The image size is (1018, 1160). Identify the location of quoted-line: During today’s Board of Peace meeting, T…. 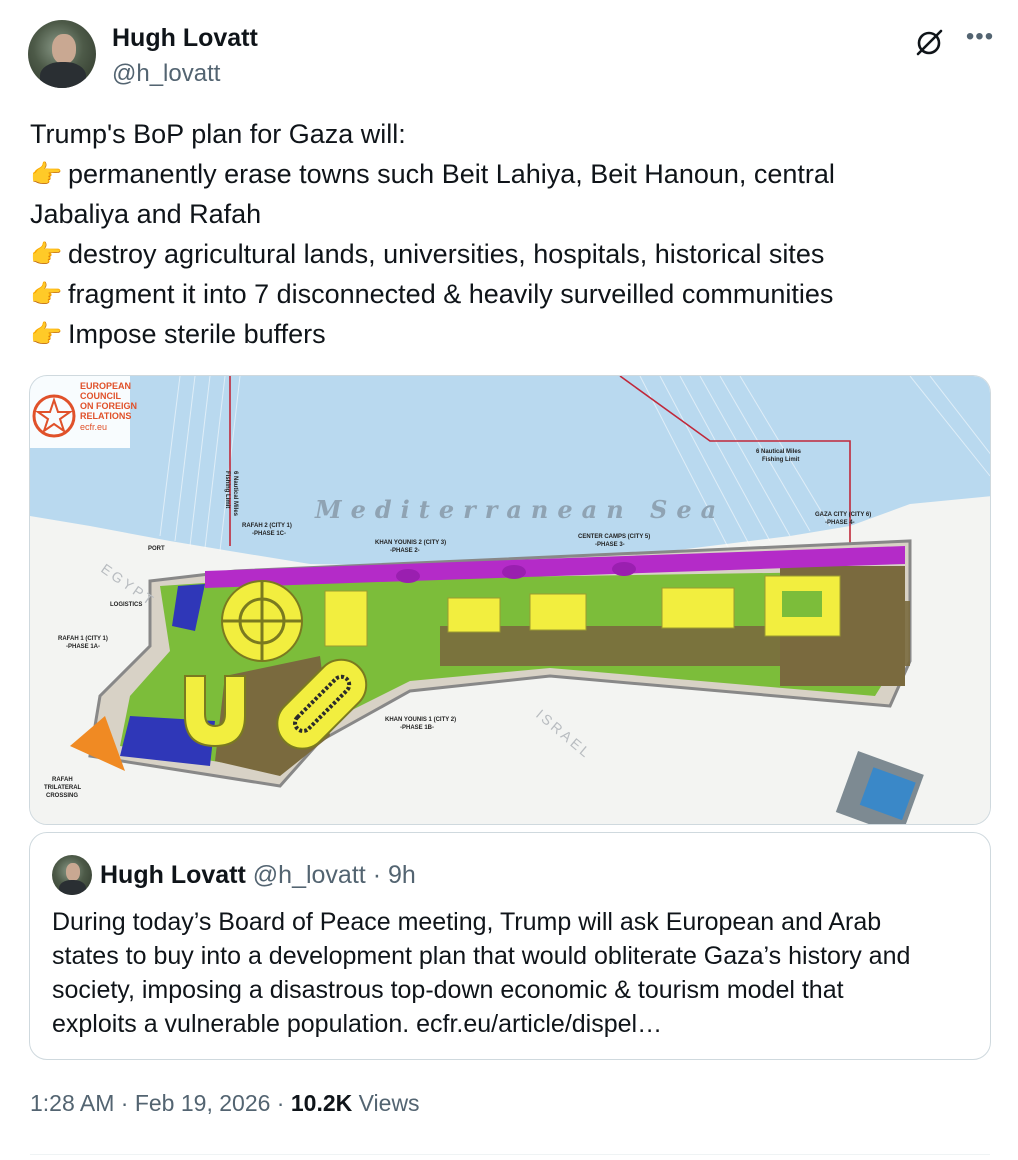
(467, 922).